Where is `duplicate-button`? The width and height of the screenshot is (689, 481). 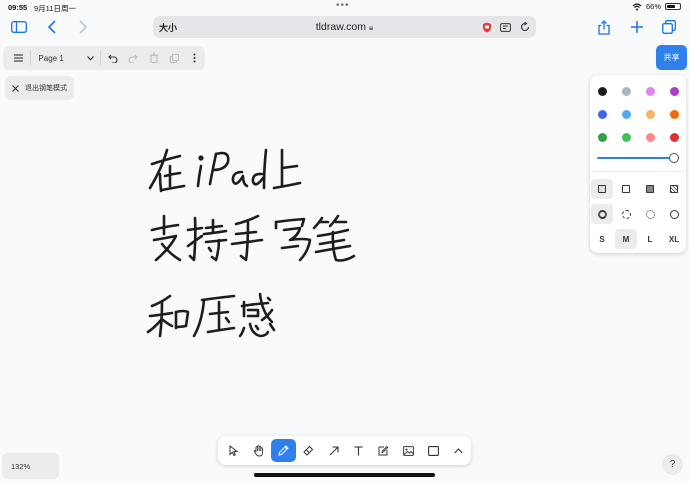
duplicate-button is located at coordinates (174, 58).